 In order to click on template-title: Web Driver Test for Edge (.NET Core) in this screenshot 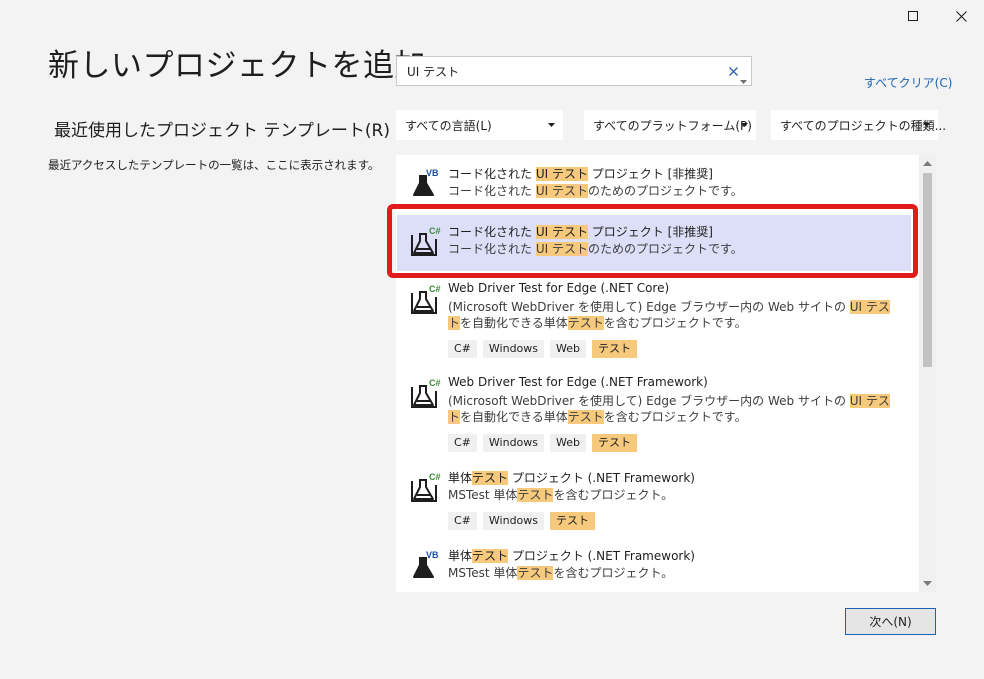, I will do `click(558, 288)`.